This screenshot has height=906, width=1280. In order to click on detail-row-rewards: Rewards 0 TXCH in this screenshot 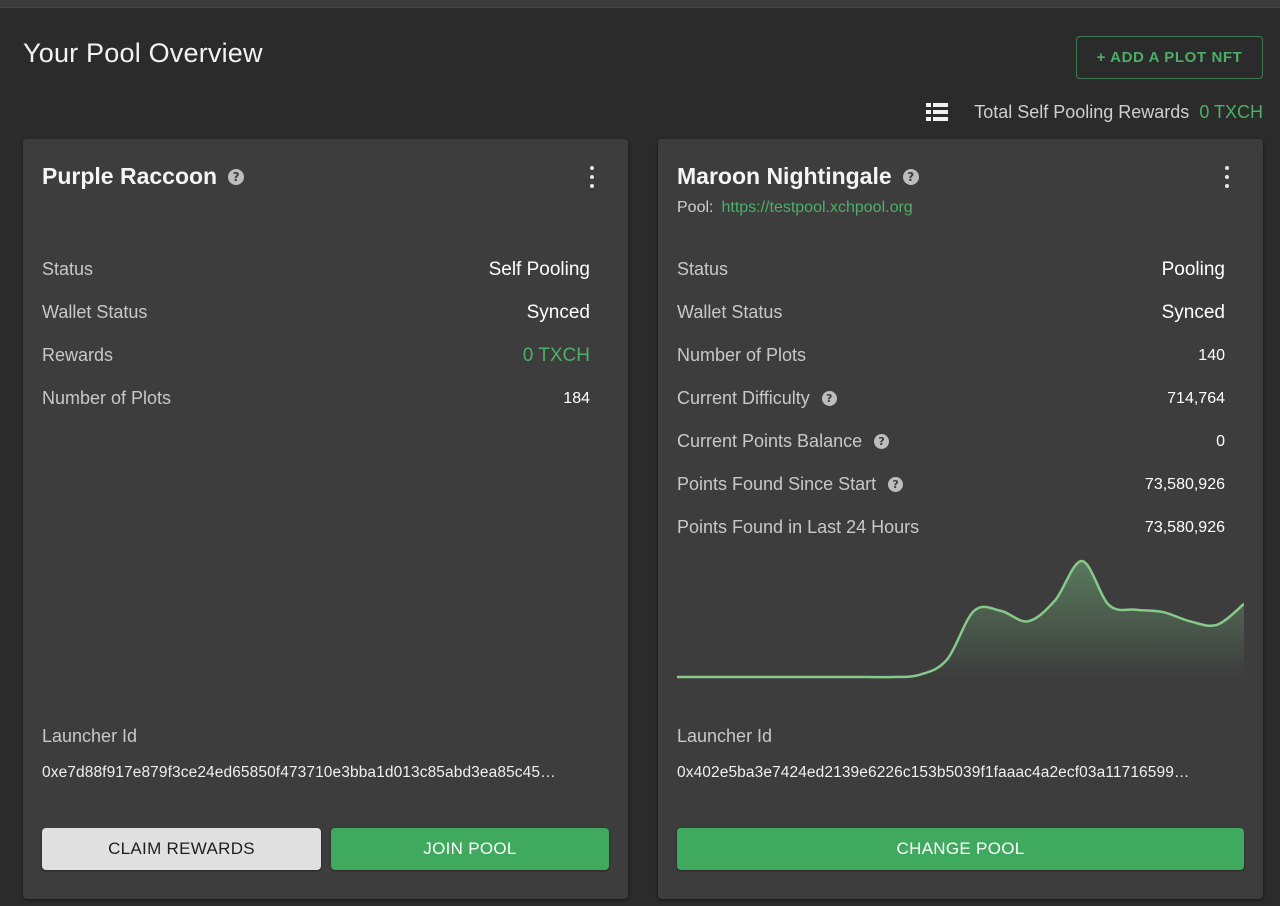, I will do `click(316, 355)`.